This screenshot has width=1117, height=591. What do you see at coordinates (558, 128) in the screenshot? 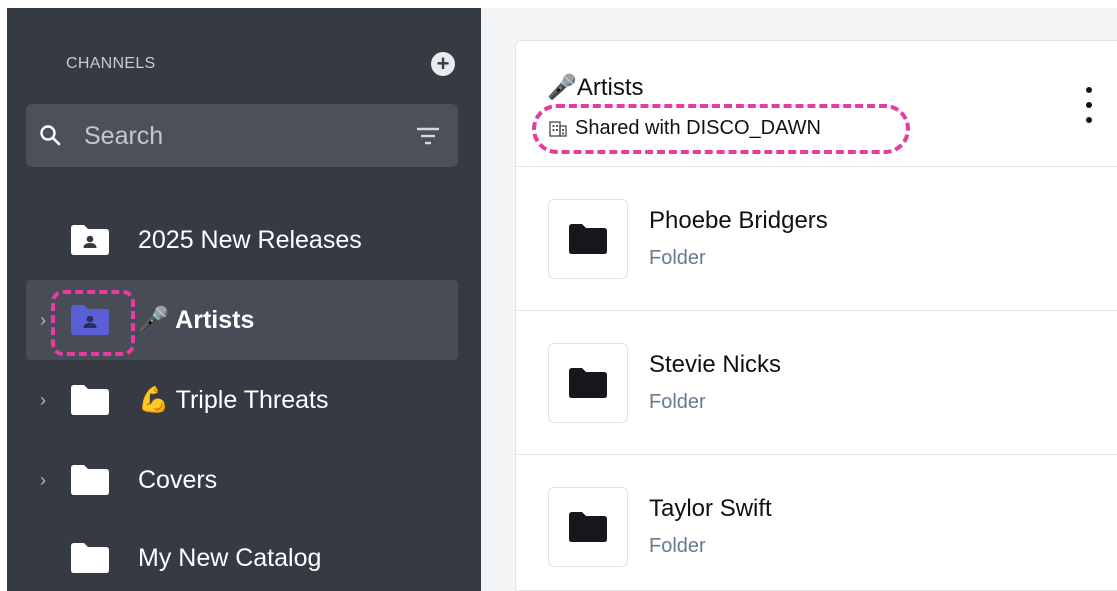
I see `building-icon` at bounding box center [558, 128].